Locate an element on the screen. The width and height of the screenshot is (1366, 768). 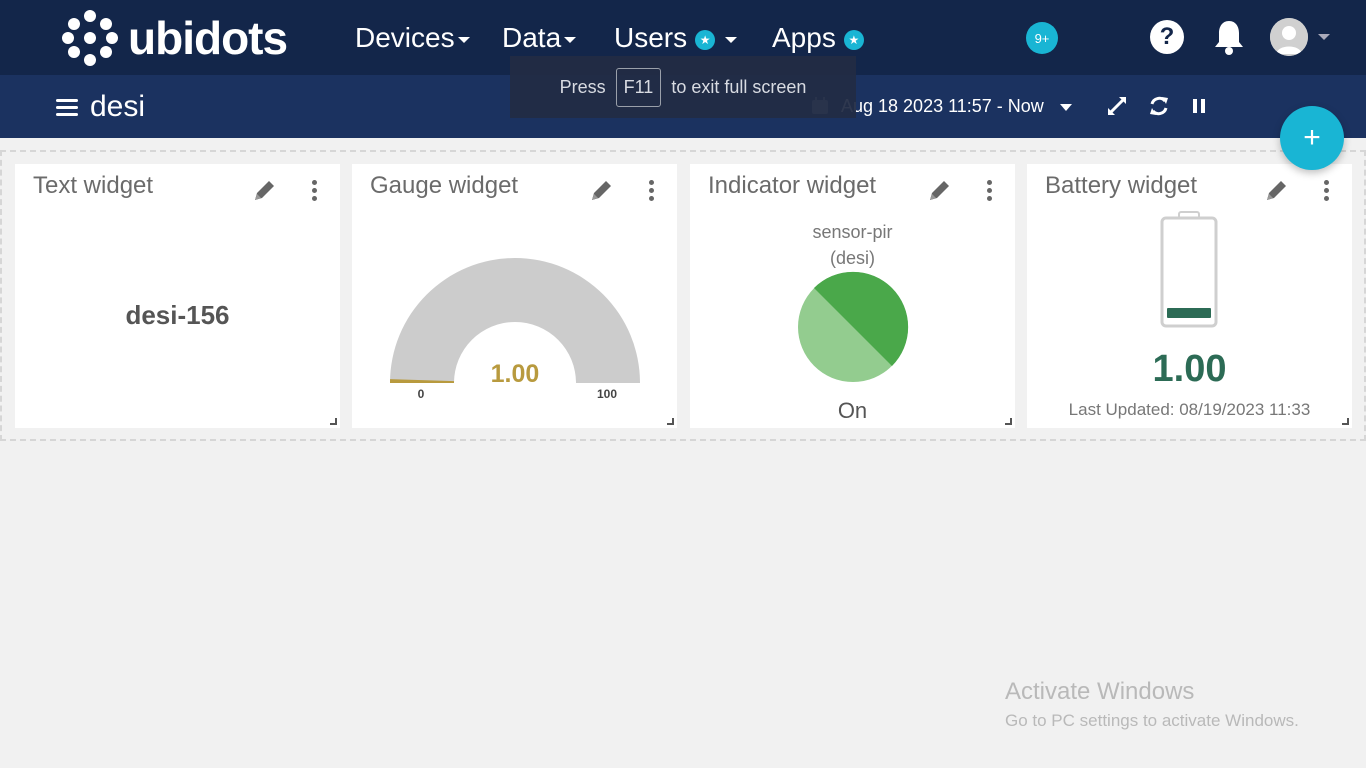
gauge-value: 1.00 is located at coordinates (515, 374).